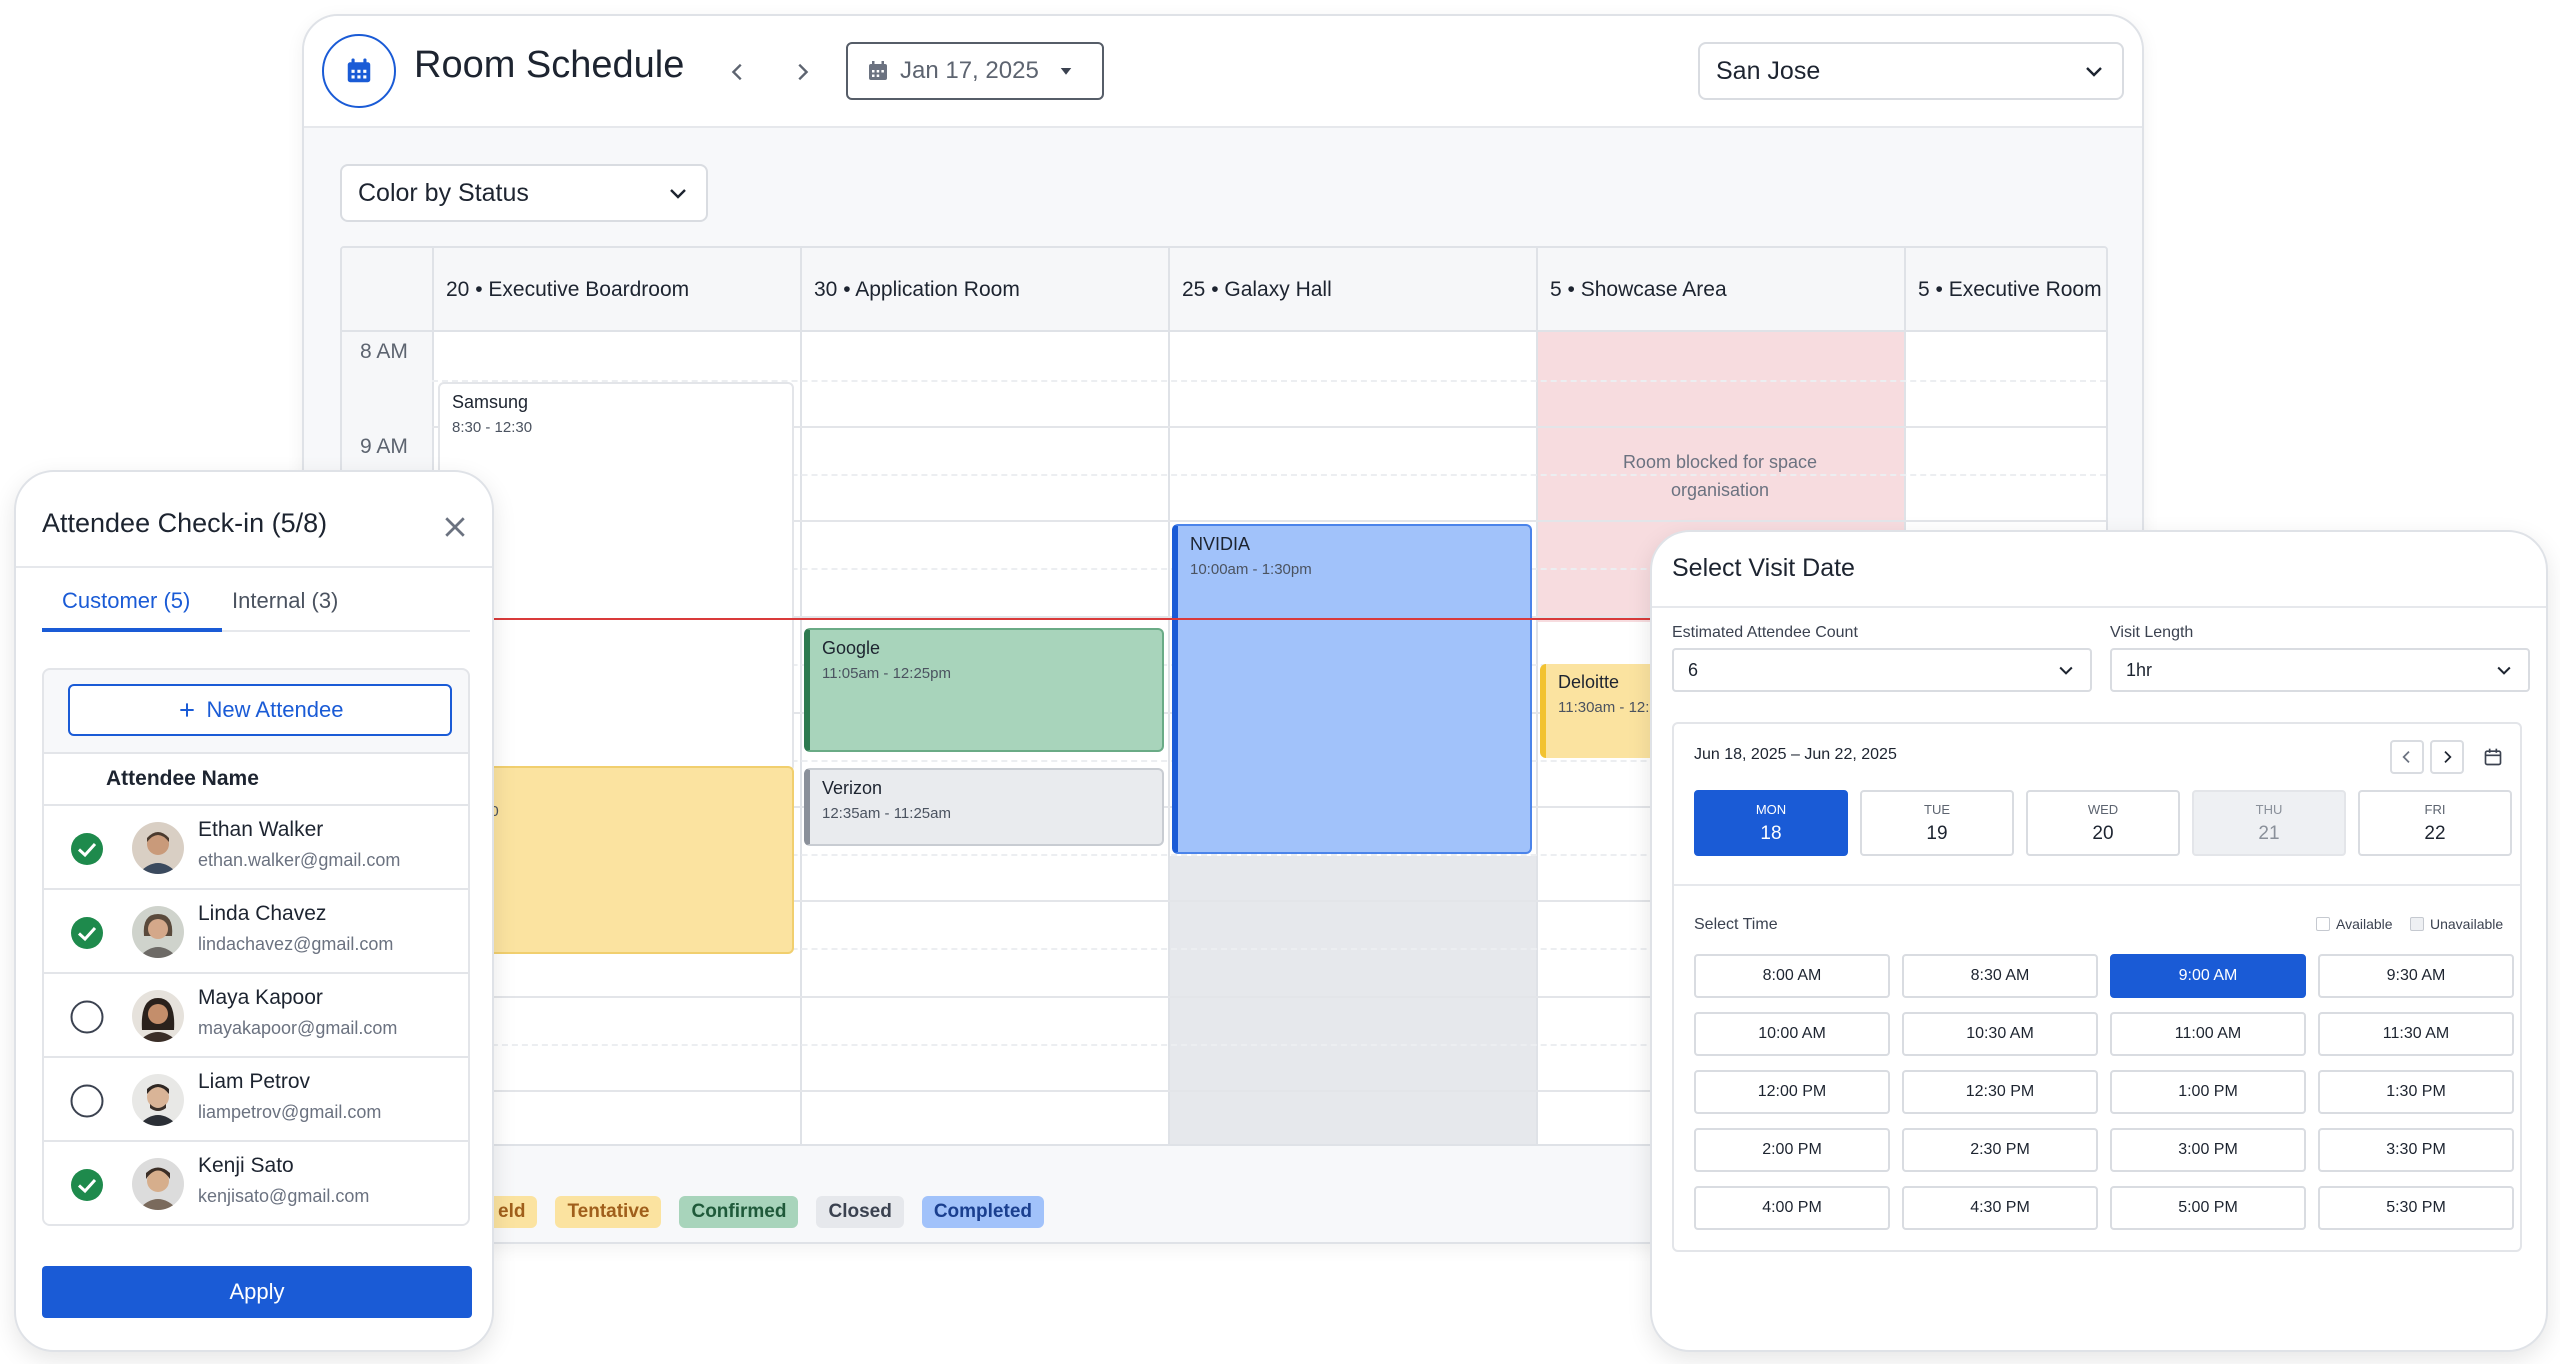 The image size is (2560, 1364). What do you see at coordinates (2000, 1208) in the screenshot?
I see `time-slot: 4:30 PM` at bounding box center [2000, 1208].